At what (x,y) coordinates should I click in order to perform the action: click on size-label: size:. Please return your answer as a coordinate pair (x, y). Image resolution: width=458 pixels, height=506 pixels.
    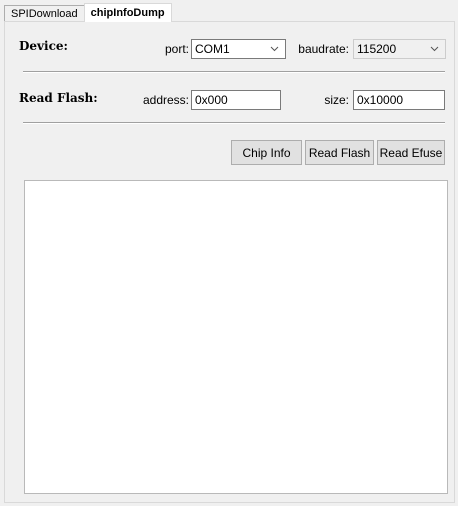
    Looking at the image, I should click on (336, 100).